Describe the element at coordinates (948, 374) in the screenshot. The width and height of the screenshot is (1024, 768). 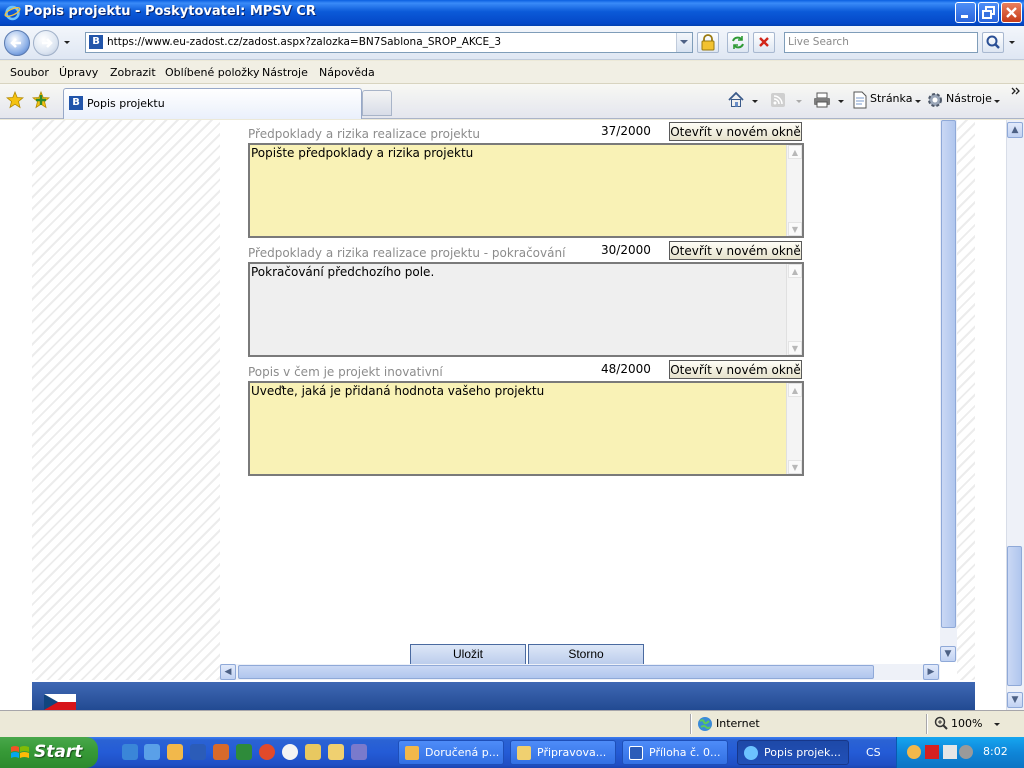
I see `frame-vertical-scroll-thumb` at that location.